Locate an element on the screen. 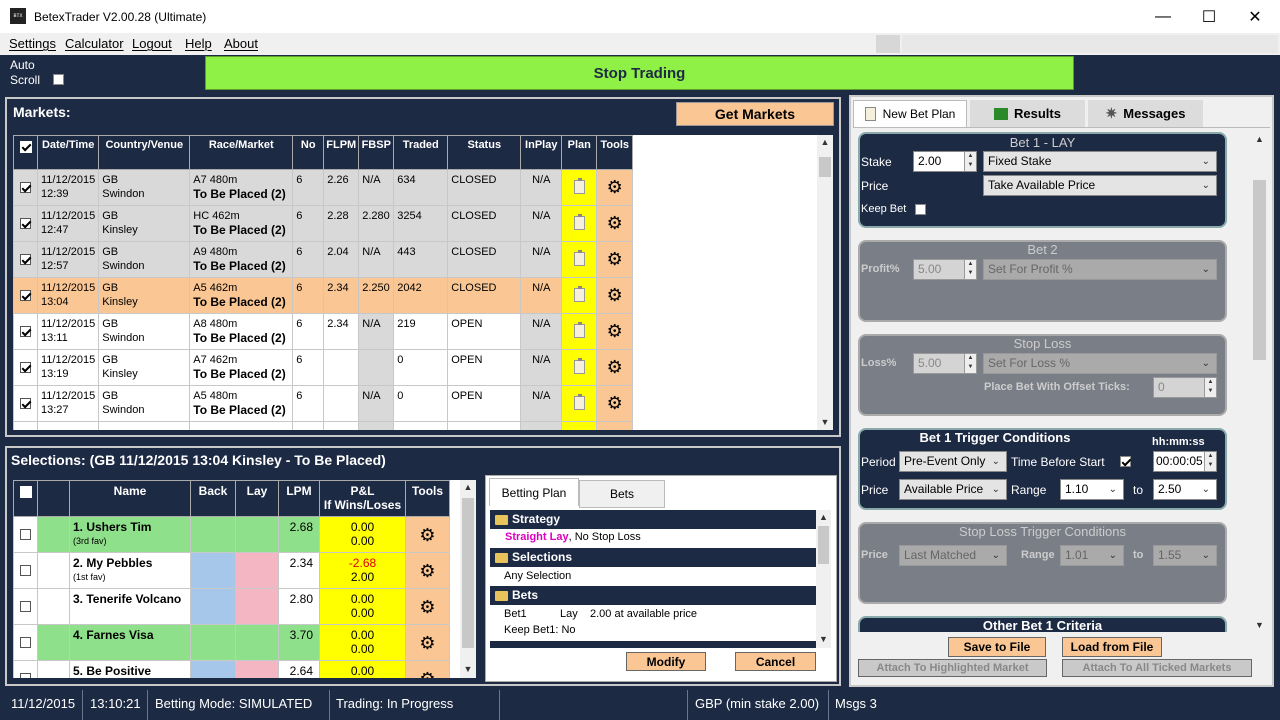 Image resolution: width=1280 pixels, height=720 pixels. attach-highlighted-button: Attach To Highlighted Market is located at coordinates (952, 668).